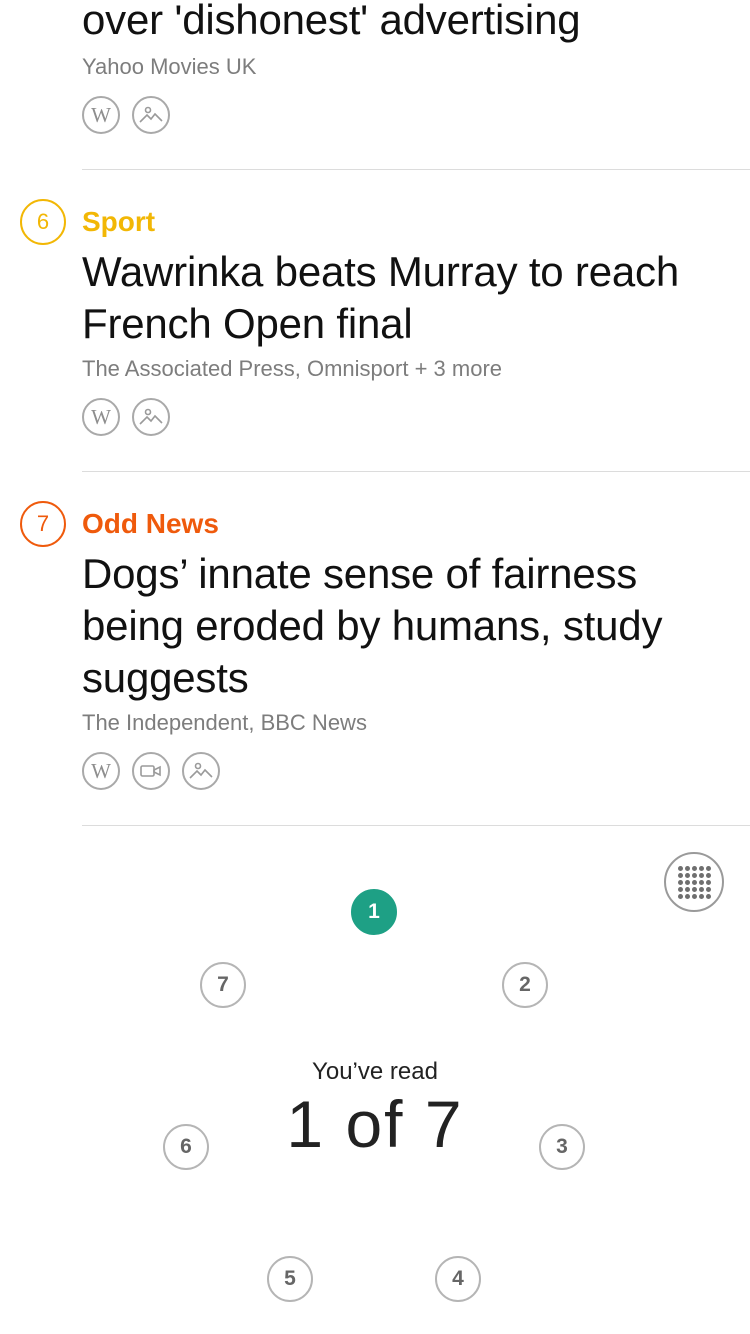 This screenshot has height=1334, width=750. I want to click on story-dot-2: 2, so click(525, 985).